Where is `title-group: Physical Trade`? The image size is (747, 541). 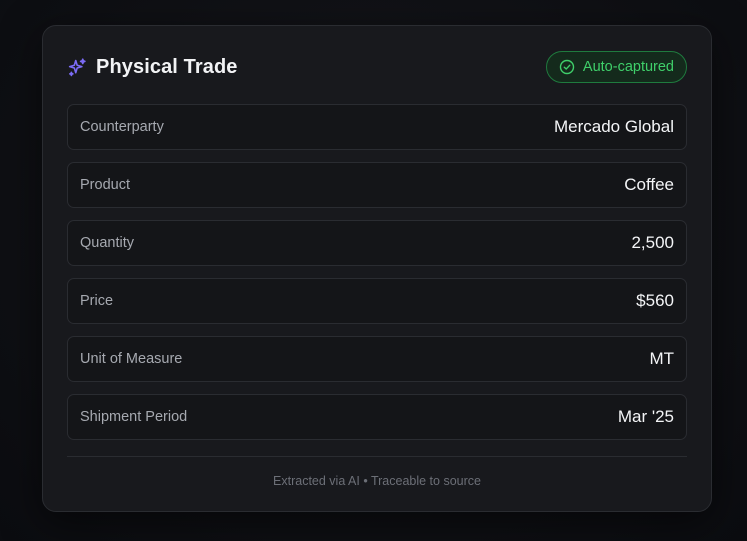
title-group: Physical Trade is located at coordinates (152, 67).